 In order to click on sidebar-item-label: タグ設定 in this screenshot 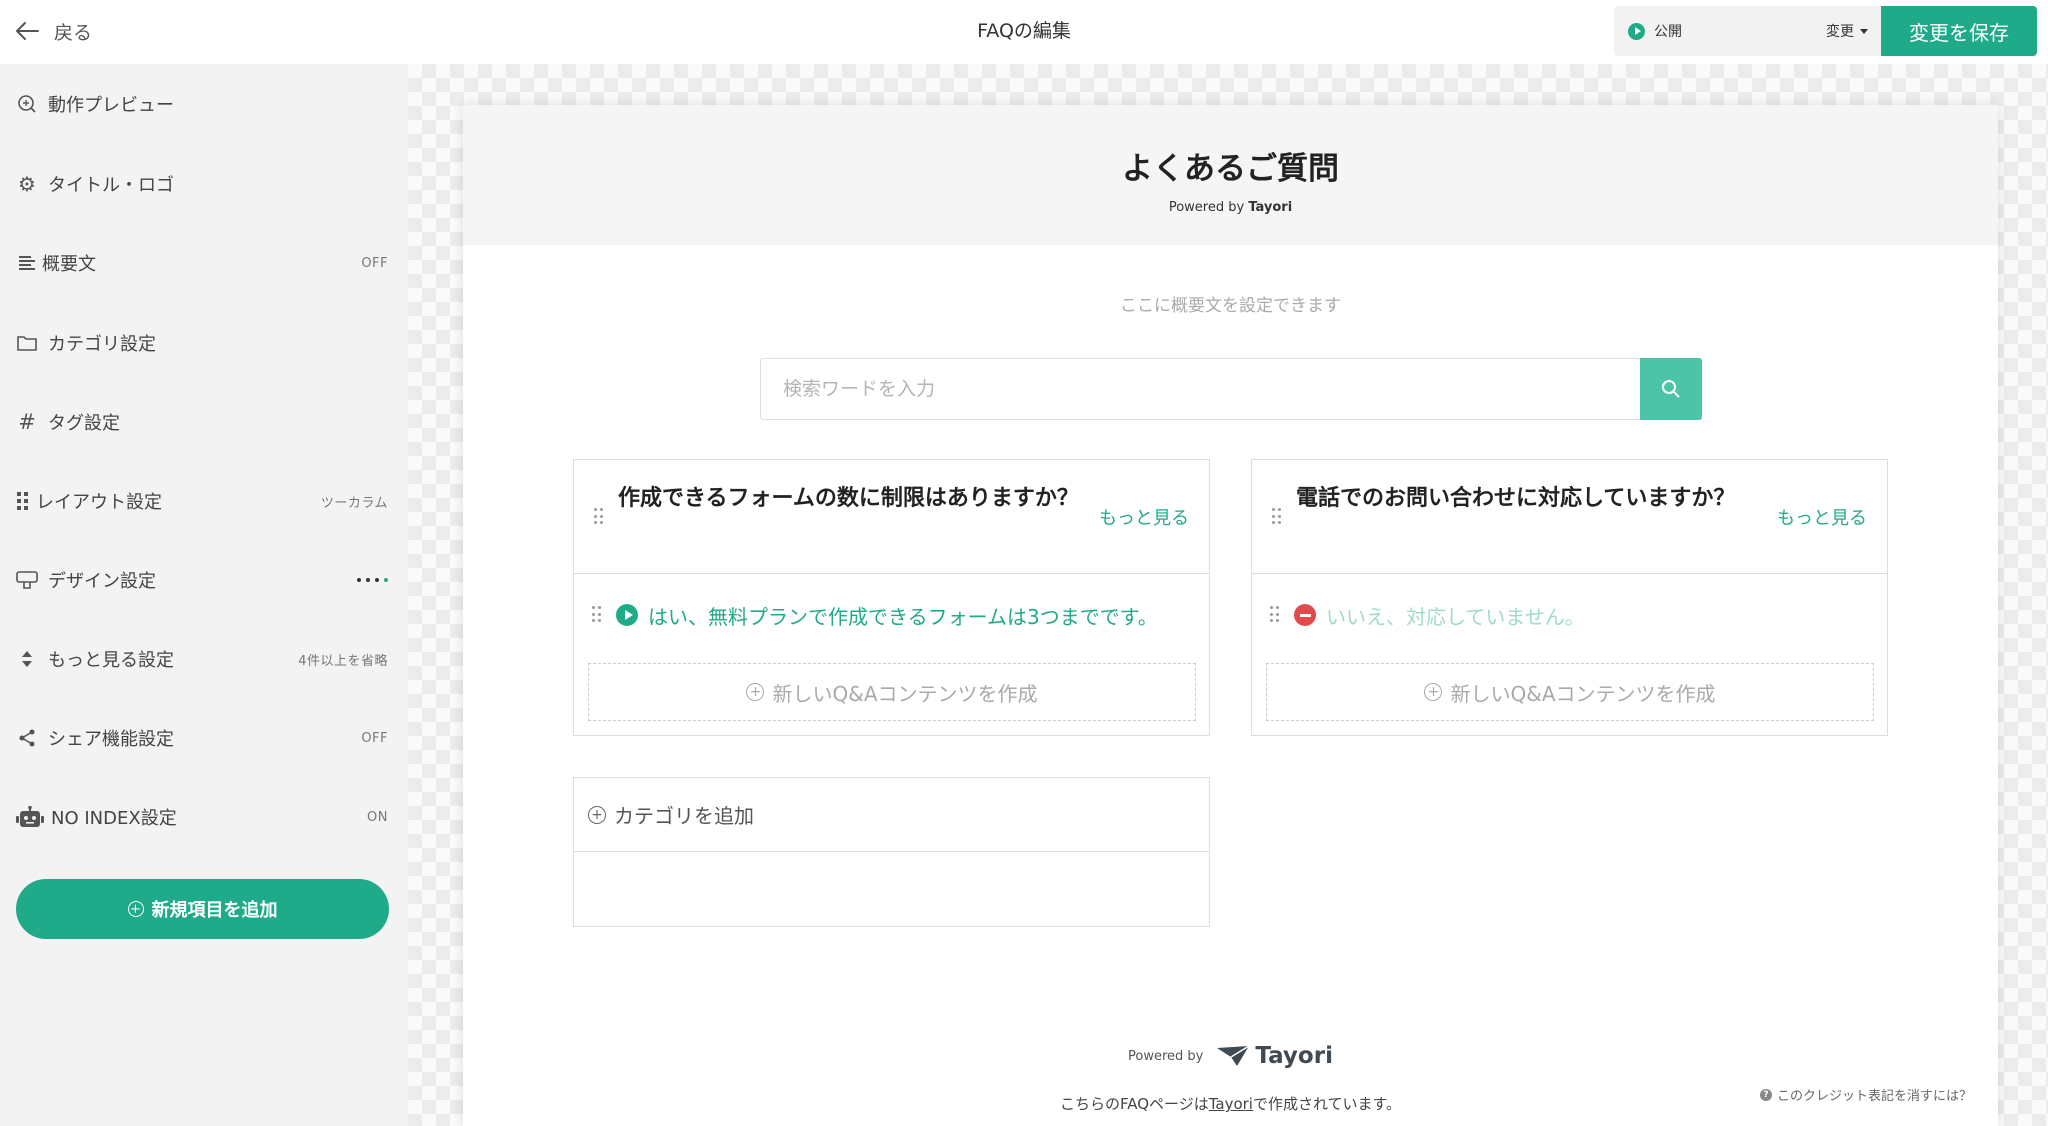, I will do `click(84, 423)`.